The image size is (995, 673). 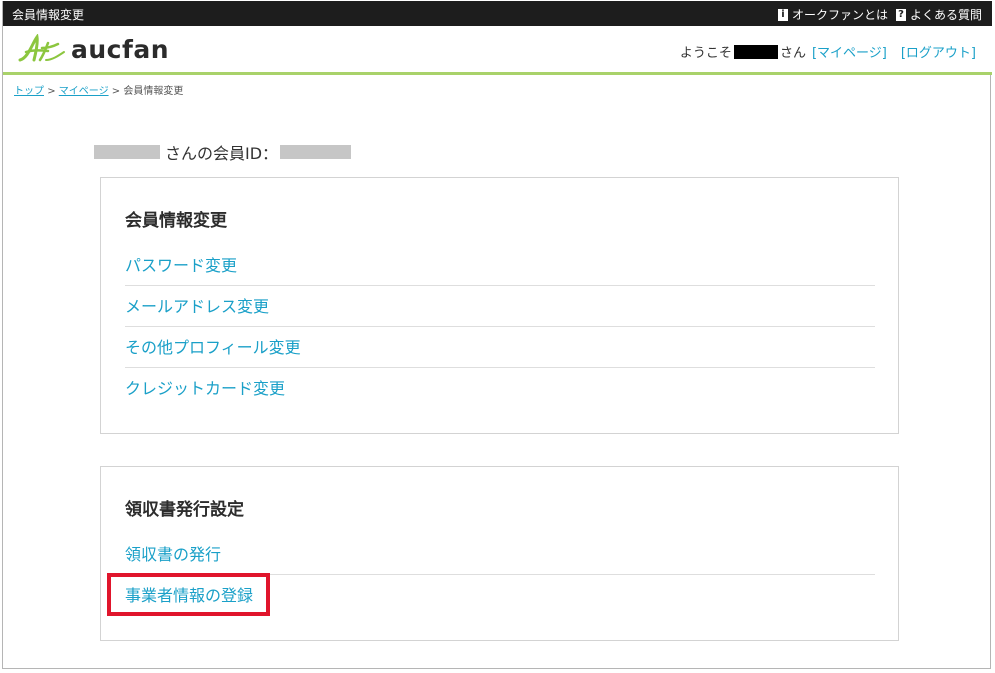 I want to click on welcome-suffix: さん, so click(x=792, y=53).